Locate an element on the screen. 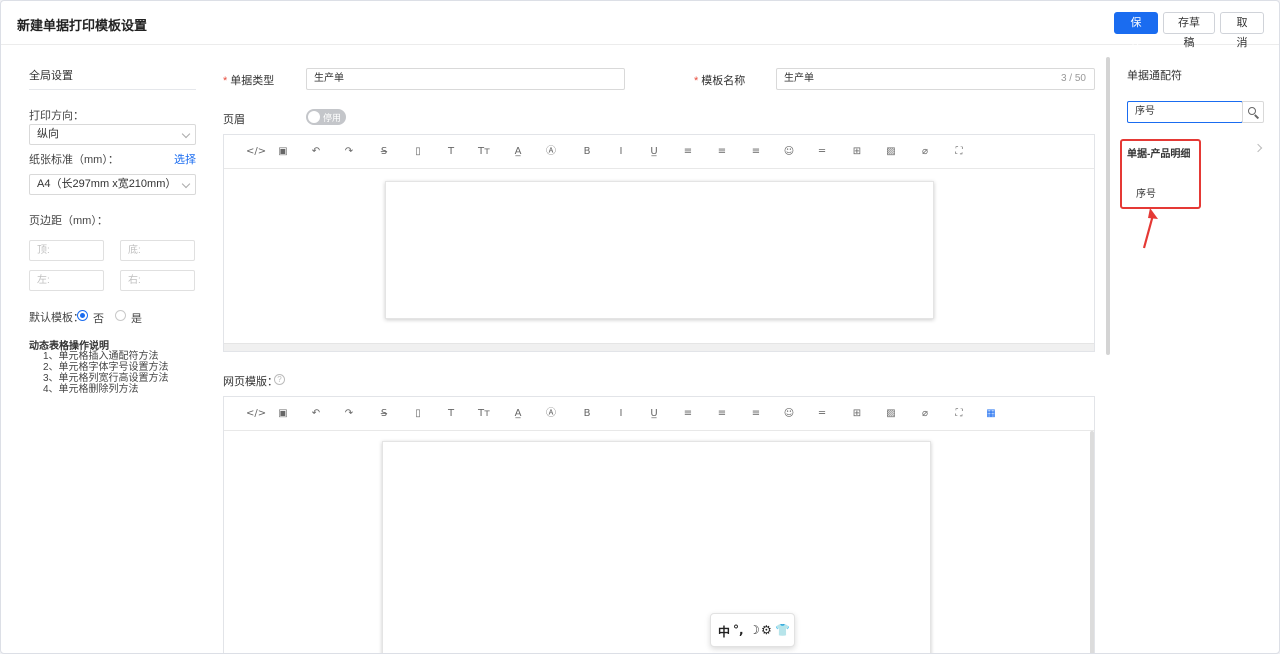  ime-moon-icon: ☽ is located at coordinates (754, 630).